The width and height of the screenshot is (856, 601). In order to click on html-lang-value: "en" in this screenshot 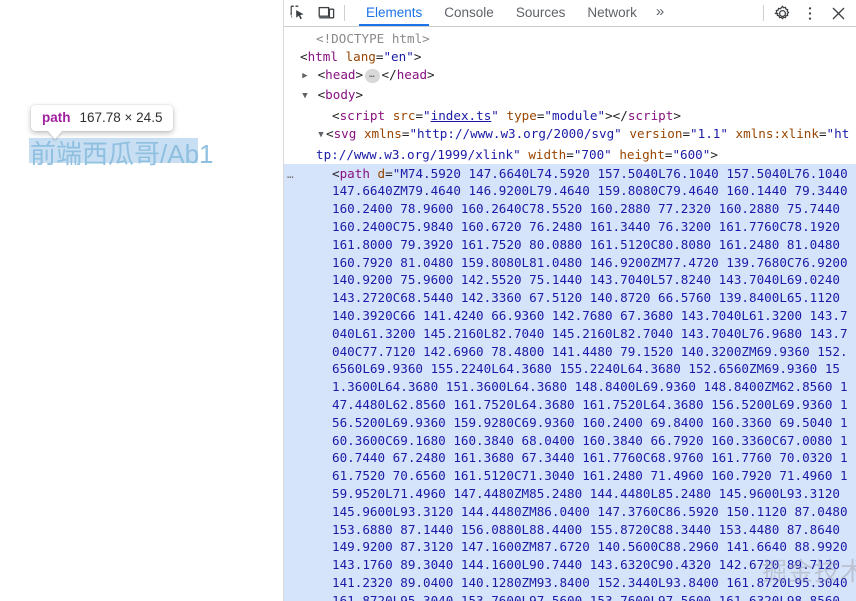, I will do `click(398, 56)`.